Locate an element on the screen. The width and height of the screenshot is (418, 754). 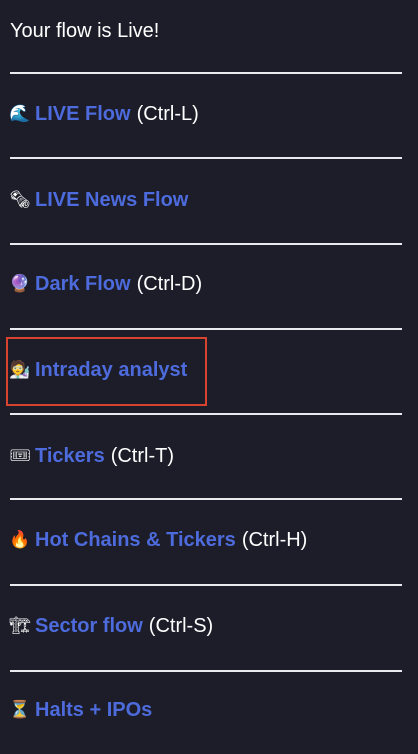
newspaper-icon: 🗞 is located at coordinates (20, 199).